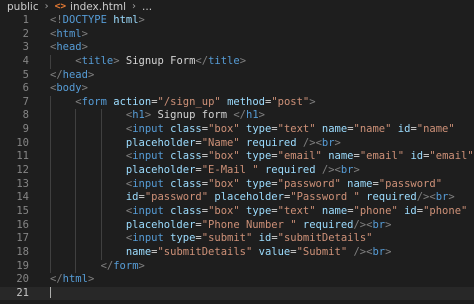  Describe the element at coordinates (161, 60) in the screenshot. I see `code-text: <title> Signup Form</title>` at that location.